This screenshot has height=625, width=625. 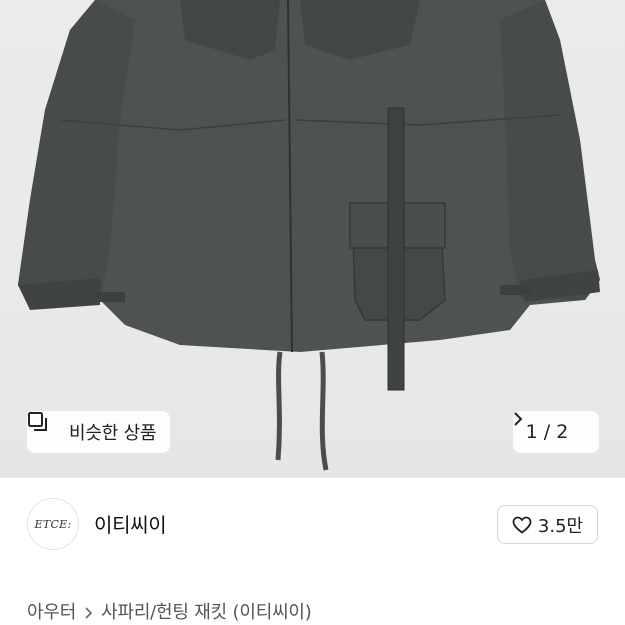 What do you see at coordinates (51, 611) in the screenshot?
I see `breadcrumb-item-category: 아우터` at bounding box center [51, 611].